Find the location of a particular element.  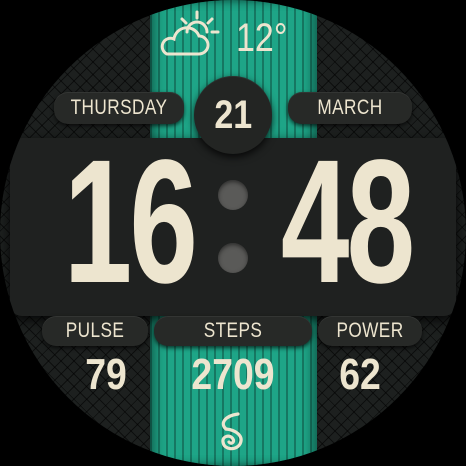

month-pill: MARCH is located at coordinates (350, 108).